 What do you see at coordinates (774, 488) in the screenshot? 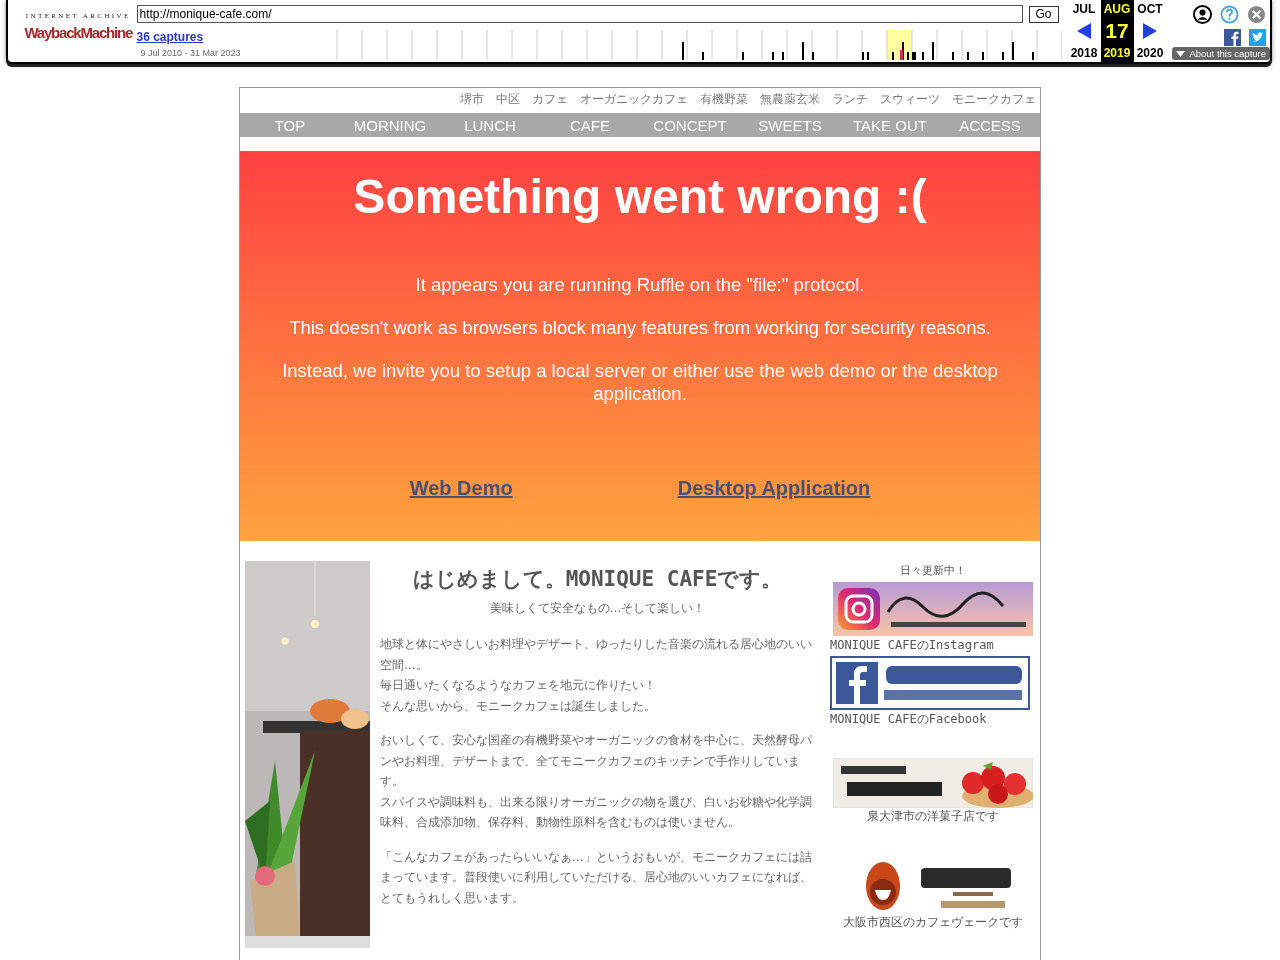
I see `error-link: Desktop Application` at bounding box center [774, 488].